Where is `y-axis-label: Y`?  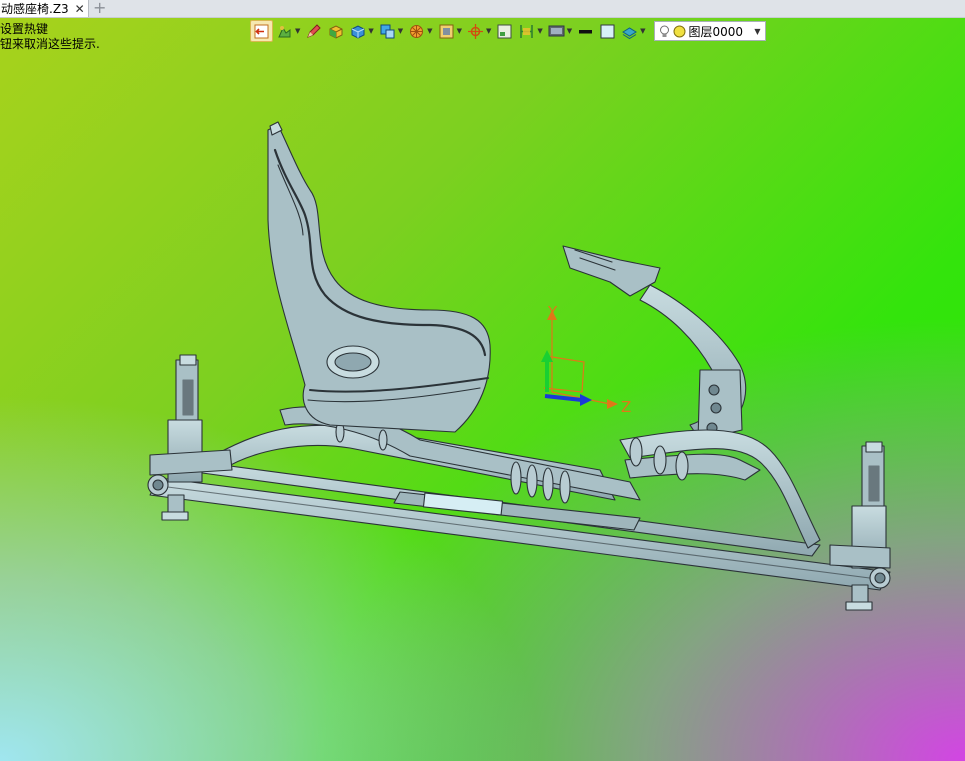
y-axis-label: Y is located at coordinates (552, 312).